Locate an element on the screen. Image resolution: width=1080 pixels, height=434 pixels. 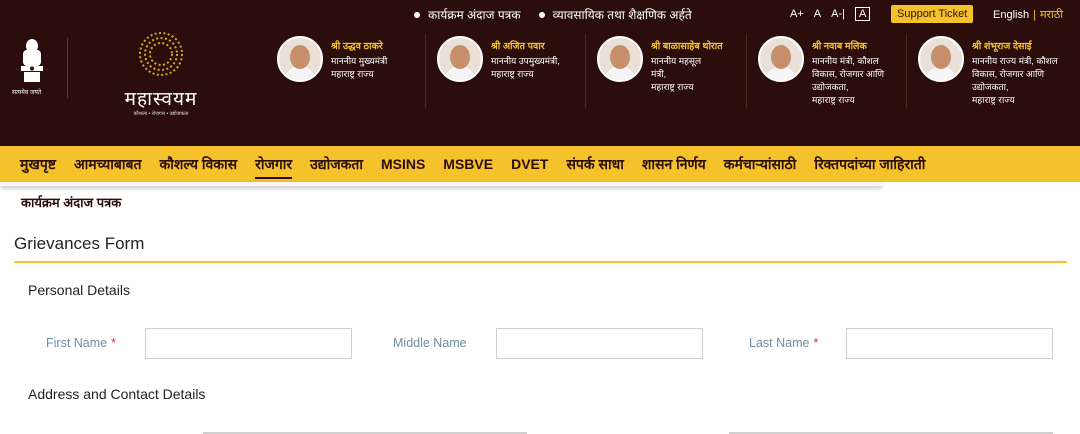
ticker-item: व्यावसायिक तथा शैक्षणिक अर्हते is located at coordinates (615, 14).